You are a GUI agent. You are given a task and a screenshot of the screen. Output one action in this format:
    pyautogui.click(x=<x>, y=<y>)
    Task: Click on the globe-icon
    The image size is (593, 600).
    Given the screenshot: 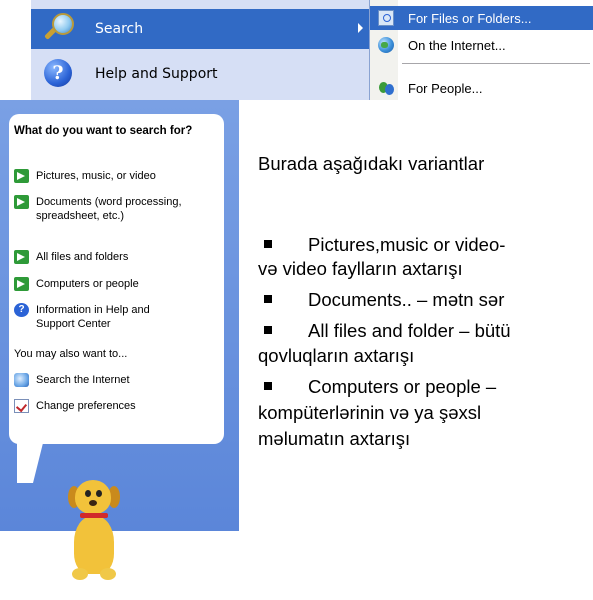 What is the action you would take?
    pyautogui.click(x=386, y=45)
    